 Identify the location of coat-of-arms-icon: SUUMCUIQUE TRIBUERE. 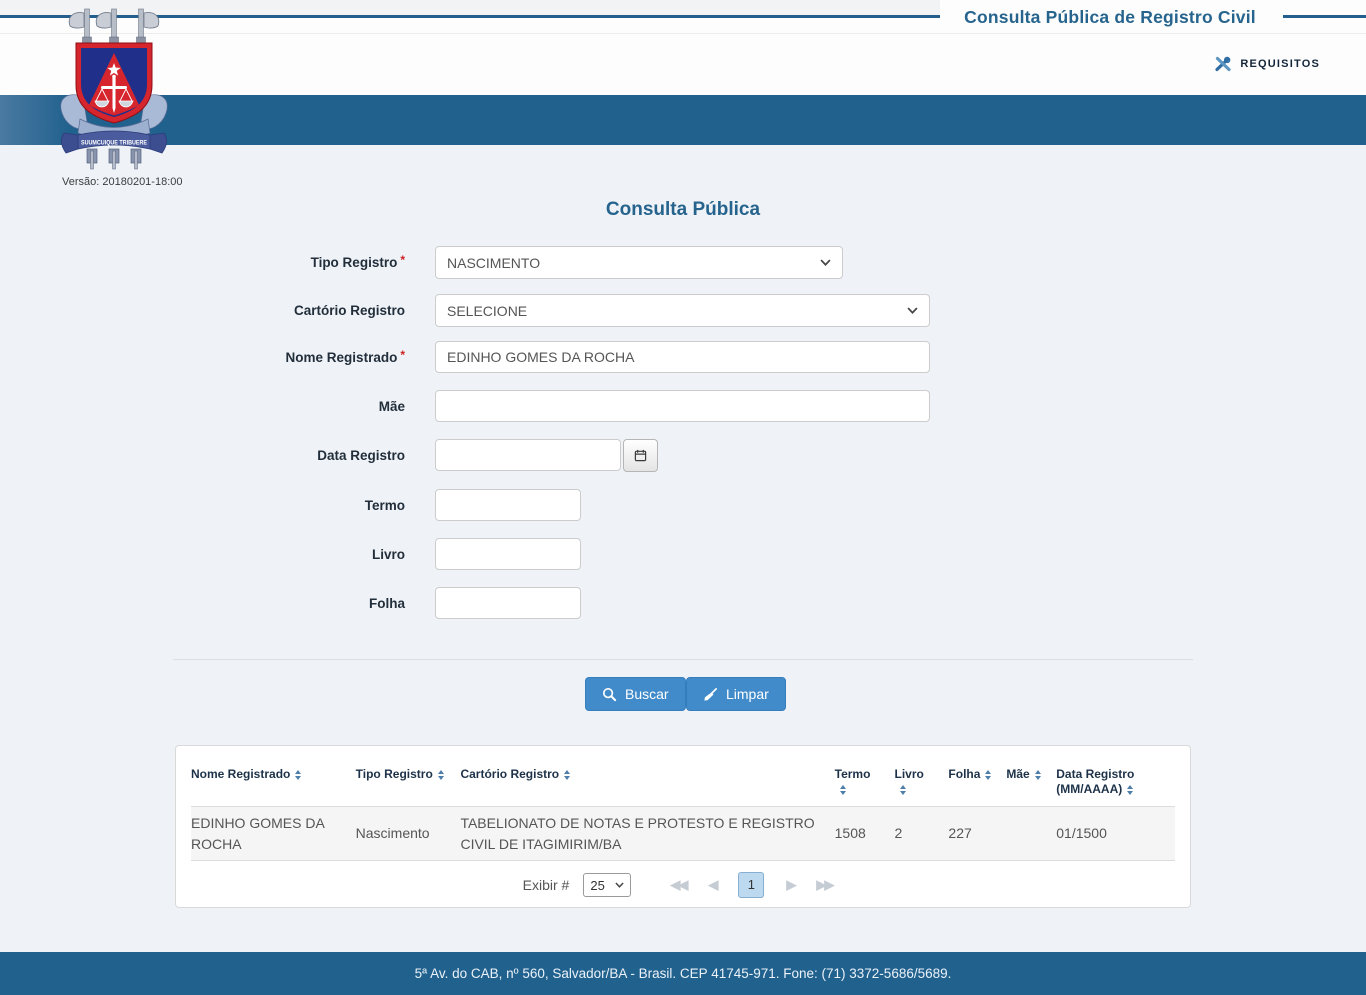
(114, 89).